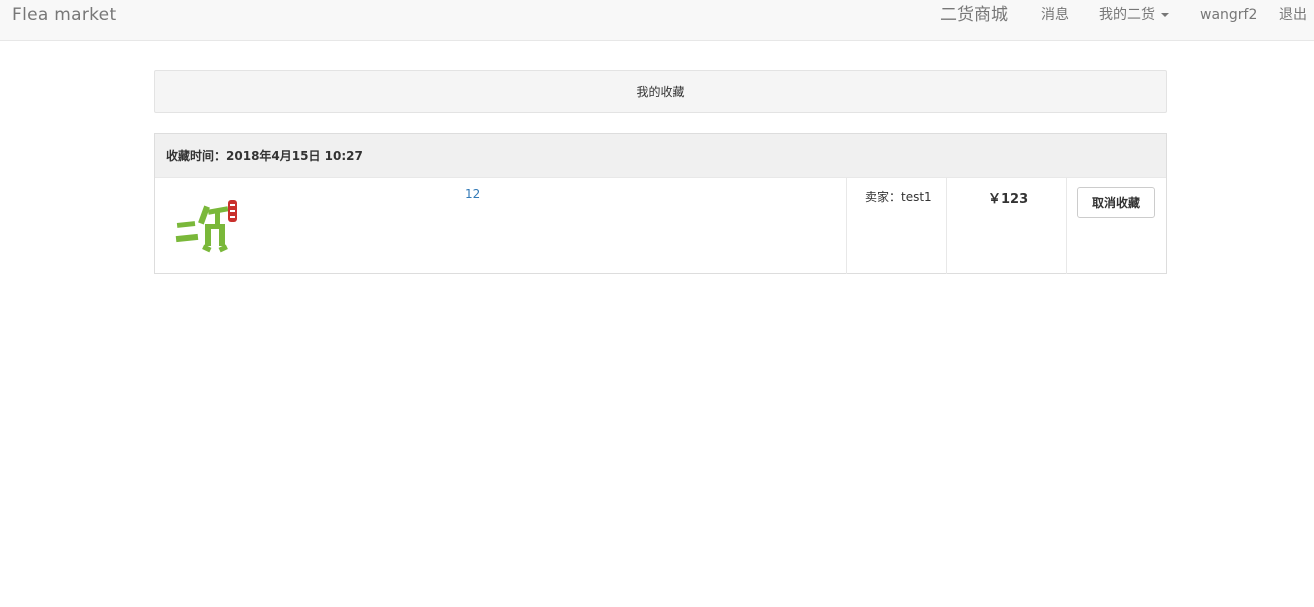 This screenshot has height=607, width=1314. I want to click on item-price: ￥123, so click(1008, 199).